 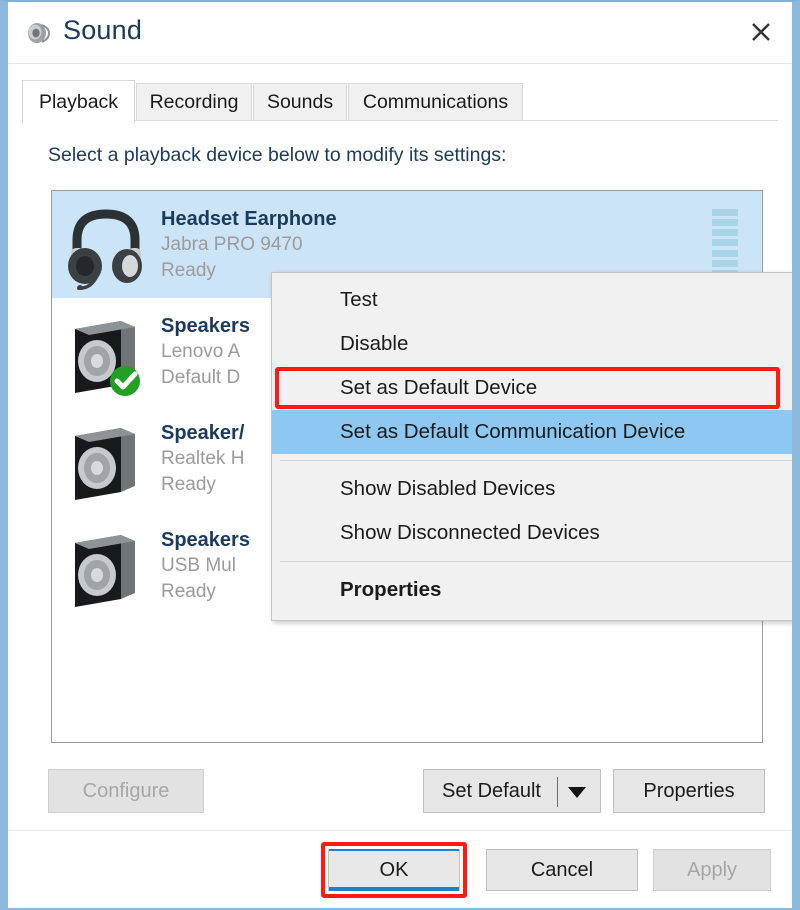 I want to click on menu-item-disable: Disable, so click(x=532, y=344).